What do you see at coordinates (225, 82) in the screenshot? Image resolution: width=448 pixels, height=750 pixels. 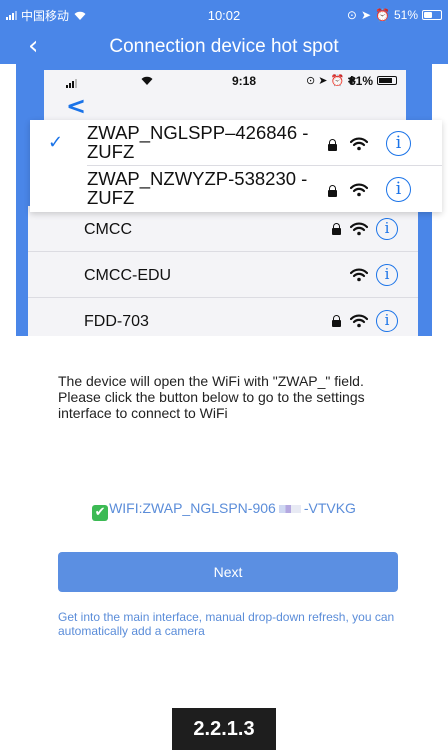 I see `inner-status-bar: 9:18 ⊙ ➤ ⏰ ✱ 81%` at bounding box center [225, 82].